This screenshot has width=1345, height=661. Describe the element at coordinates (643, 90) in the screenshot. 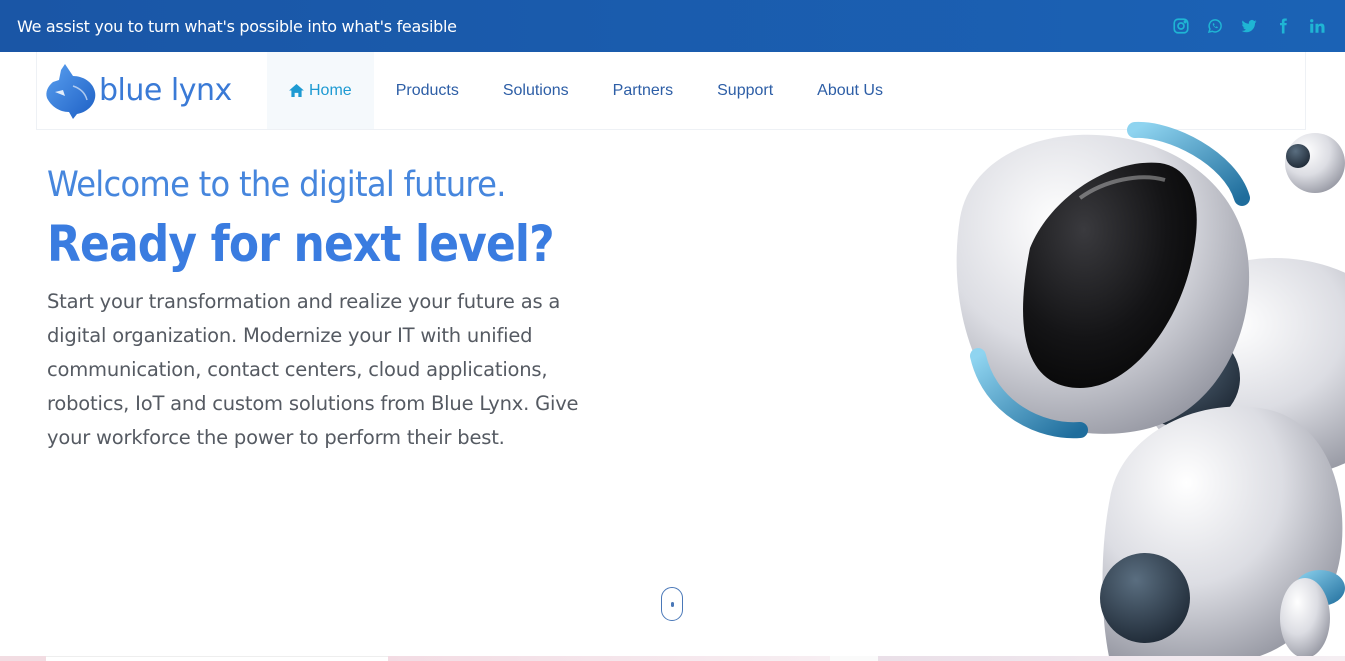

I see `nav-partners: Partners` at that location.